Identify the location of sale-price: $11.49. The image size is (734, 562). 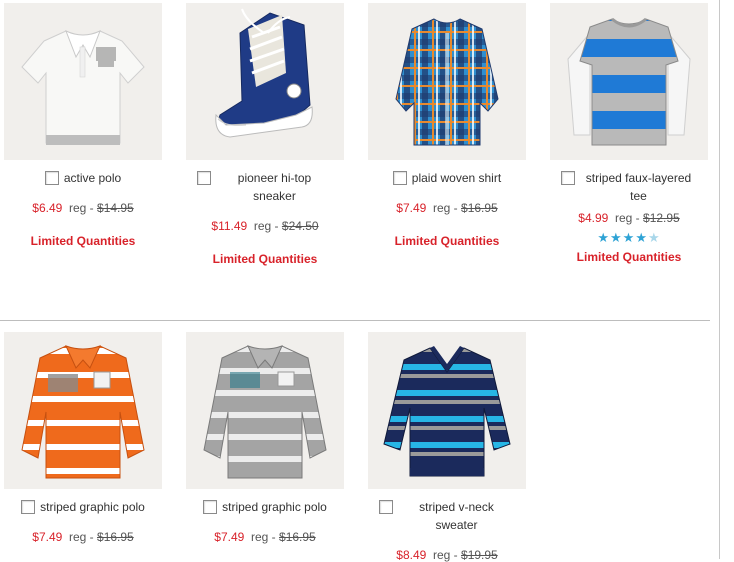
(229, 226).